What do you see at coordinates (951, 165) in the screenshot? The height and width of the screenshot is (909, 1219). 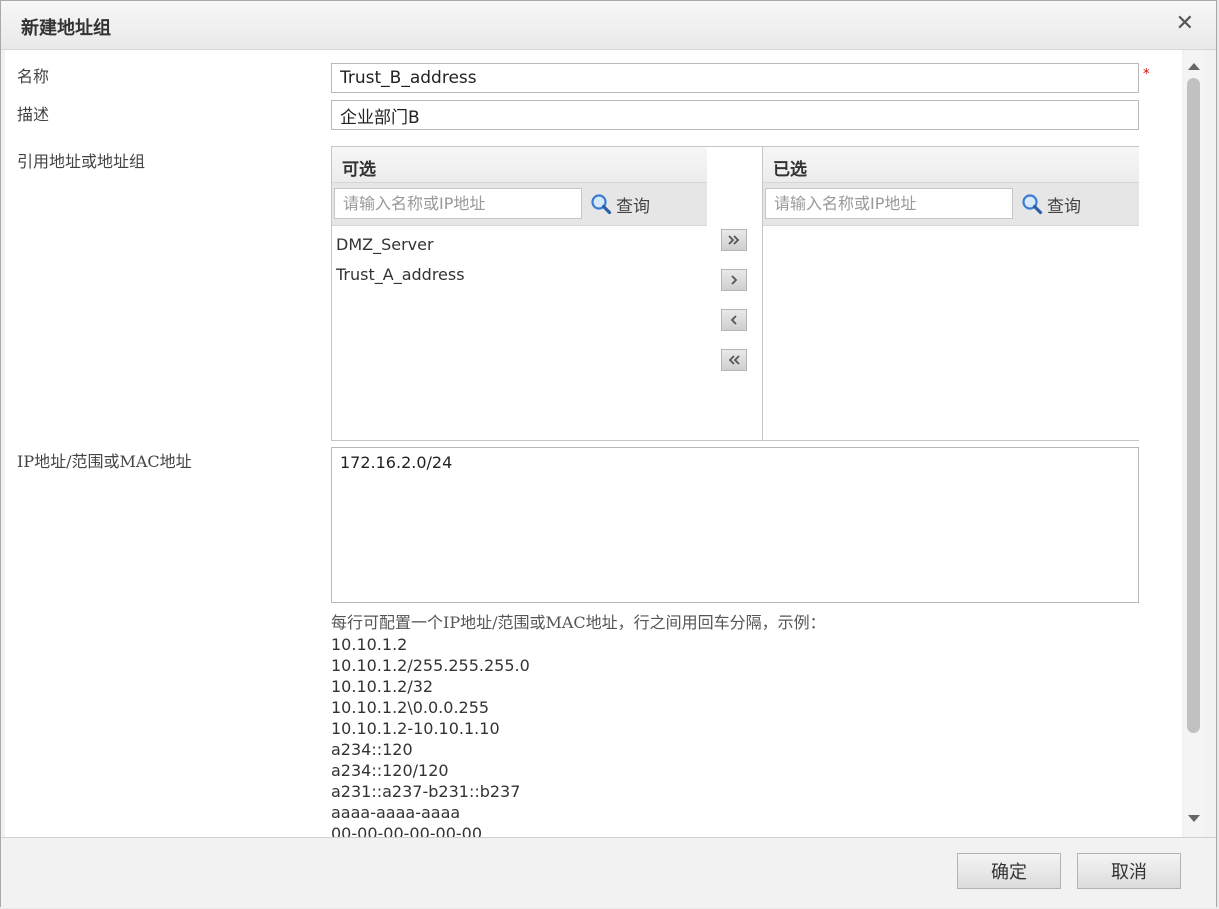 I see `selected-header: 已选` at bounding box center [951, 165].